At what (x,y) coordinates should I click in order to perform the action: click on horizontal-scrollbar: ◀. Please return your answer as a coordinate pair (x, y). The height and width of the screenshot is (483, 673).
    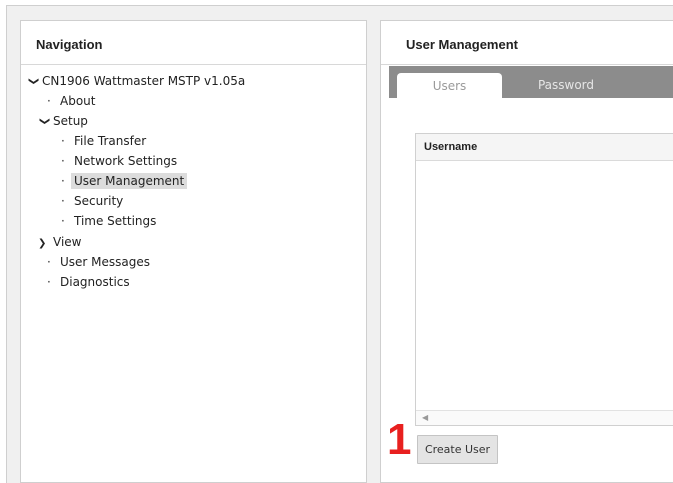
    Looking at the image, I should click on (544, 417).